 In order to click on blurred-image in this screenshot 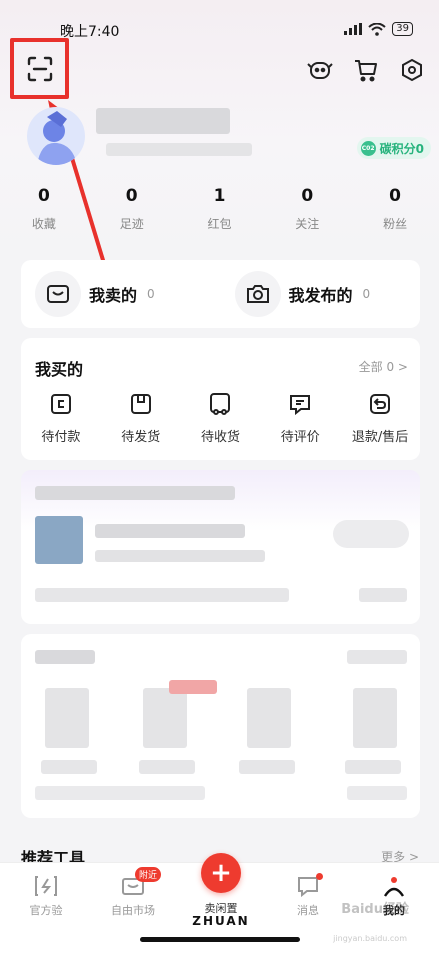, I will do `click(59, 540)`.